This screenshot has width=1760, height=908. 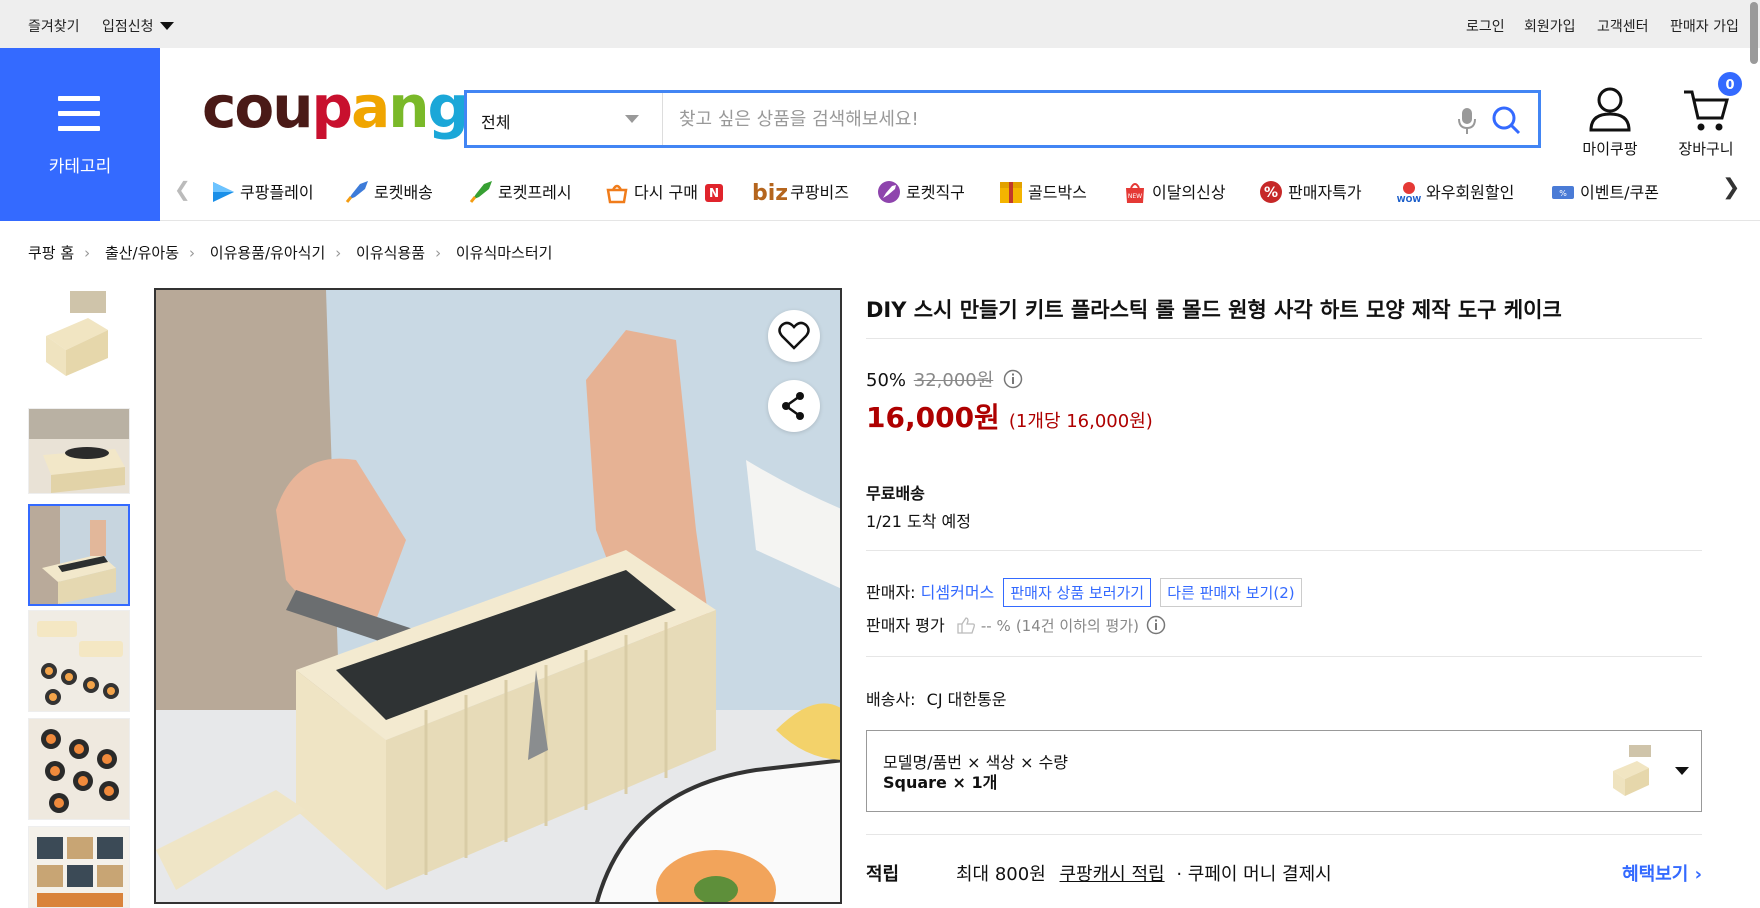 I want to click on login-link: 로그인, so click(x=1485, y=26).